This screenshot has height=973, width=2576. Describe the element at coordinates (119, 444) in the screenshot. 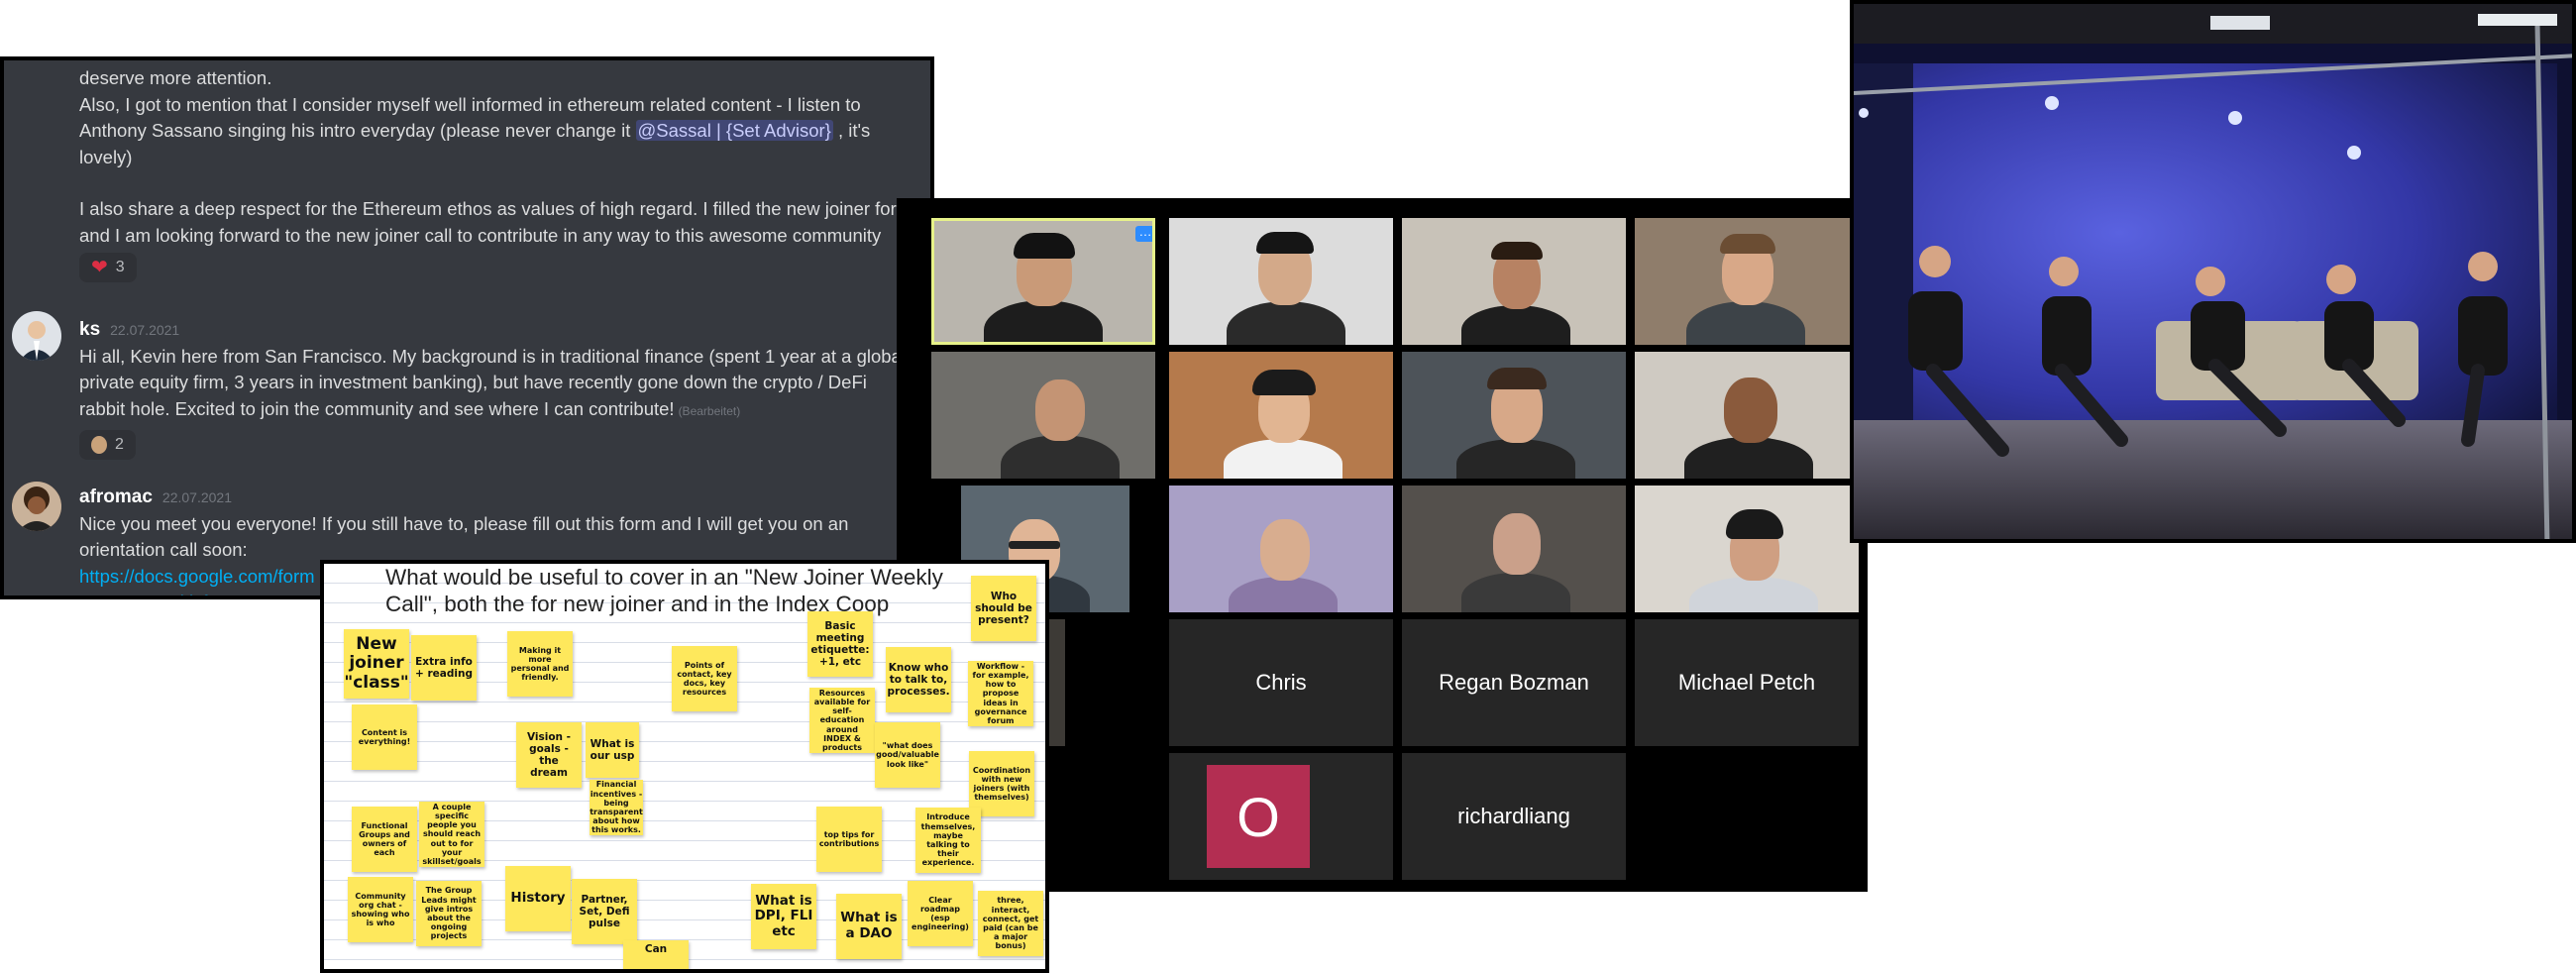

I see `reaction-count: 2` at that location.